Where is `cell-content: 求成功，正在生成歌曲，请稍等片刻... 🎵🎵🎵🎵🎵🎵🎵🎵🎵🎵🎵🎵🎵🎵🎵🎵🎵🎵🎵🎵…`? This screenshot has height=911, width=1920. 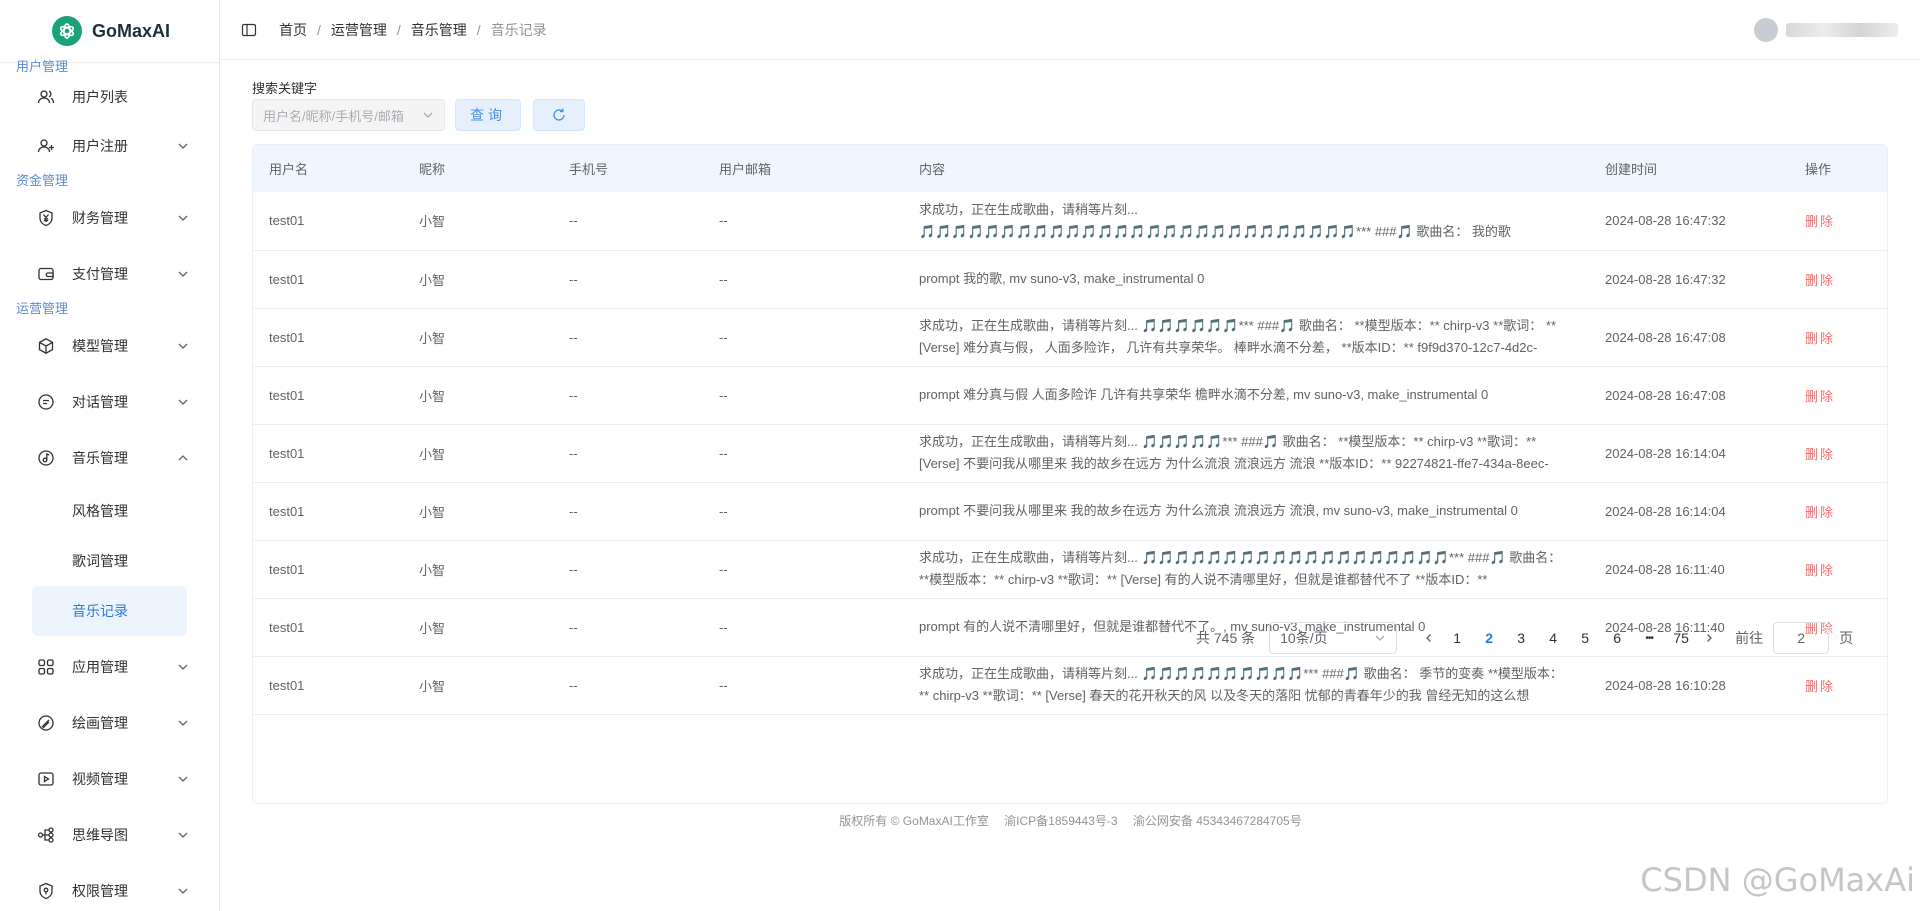
cell-content: 求成功，正在生成歌曲，请稍等片刻... 🎵🎵🎵🎵🎵🎵🎵🎵🎵🎵🎵🎵🎵🎵🎵🎵🎵🎵🎵🎵… is located at coordinates (1215, 220).